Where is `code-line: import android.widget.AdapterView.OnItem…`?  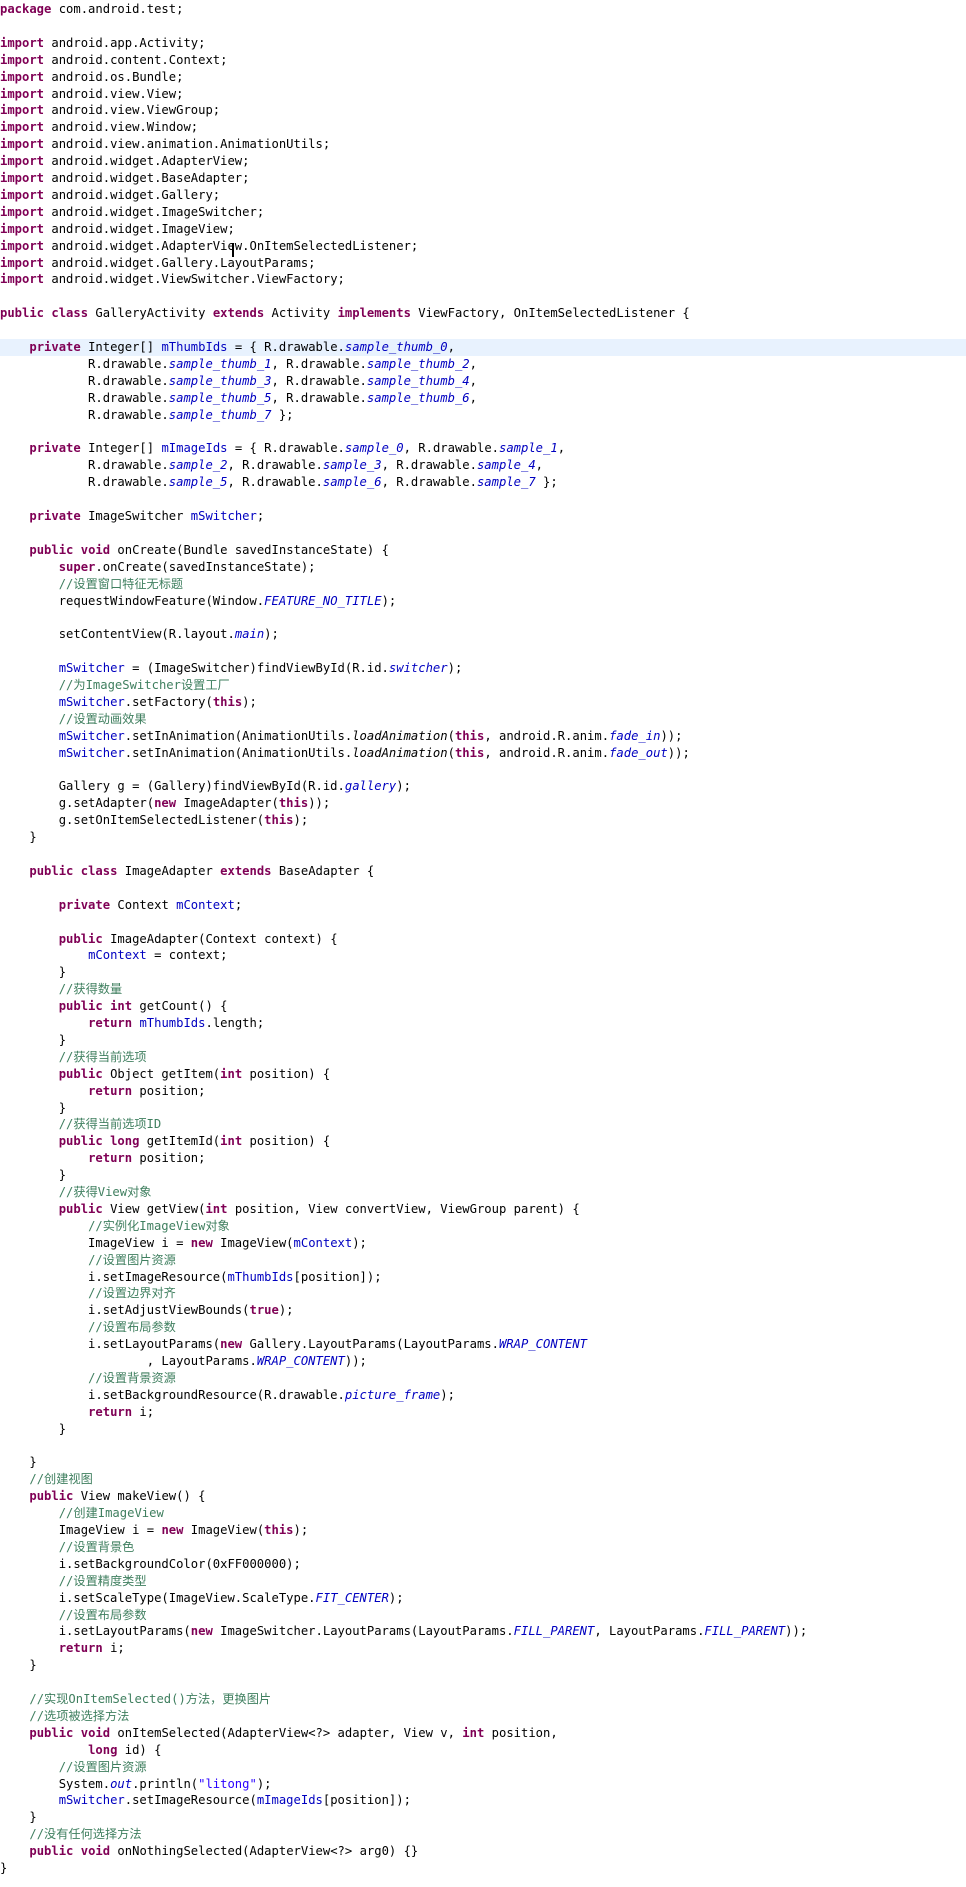
code-line: import android.widget.AdapterView.OnItem… is located at coordinates (483, 246).